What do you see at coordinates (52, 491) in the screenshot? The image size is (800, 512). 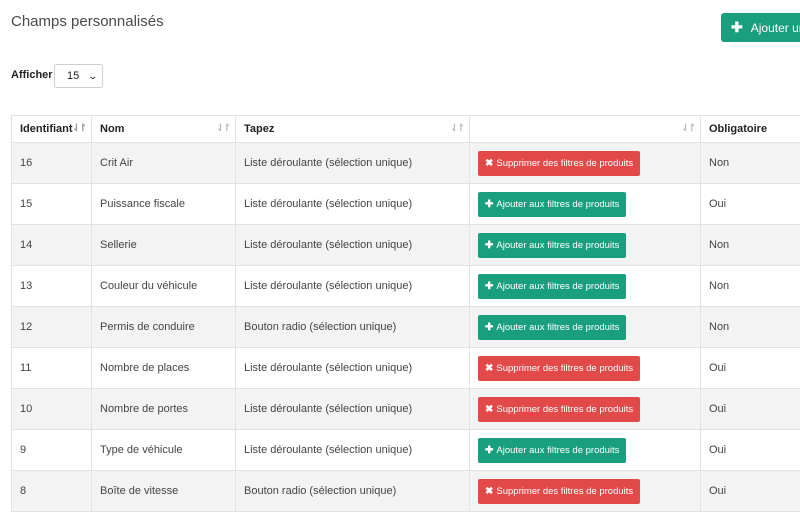 I see `cell-id: 8` at bounding box center [52, 491].